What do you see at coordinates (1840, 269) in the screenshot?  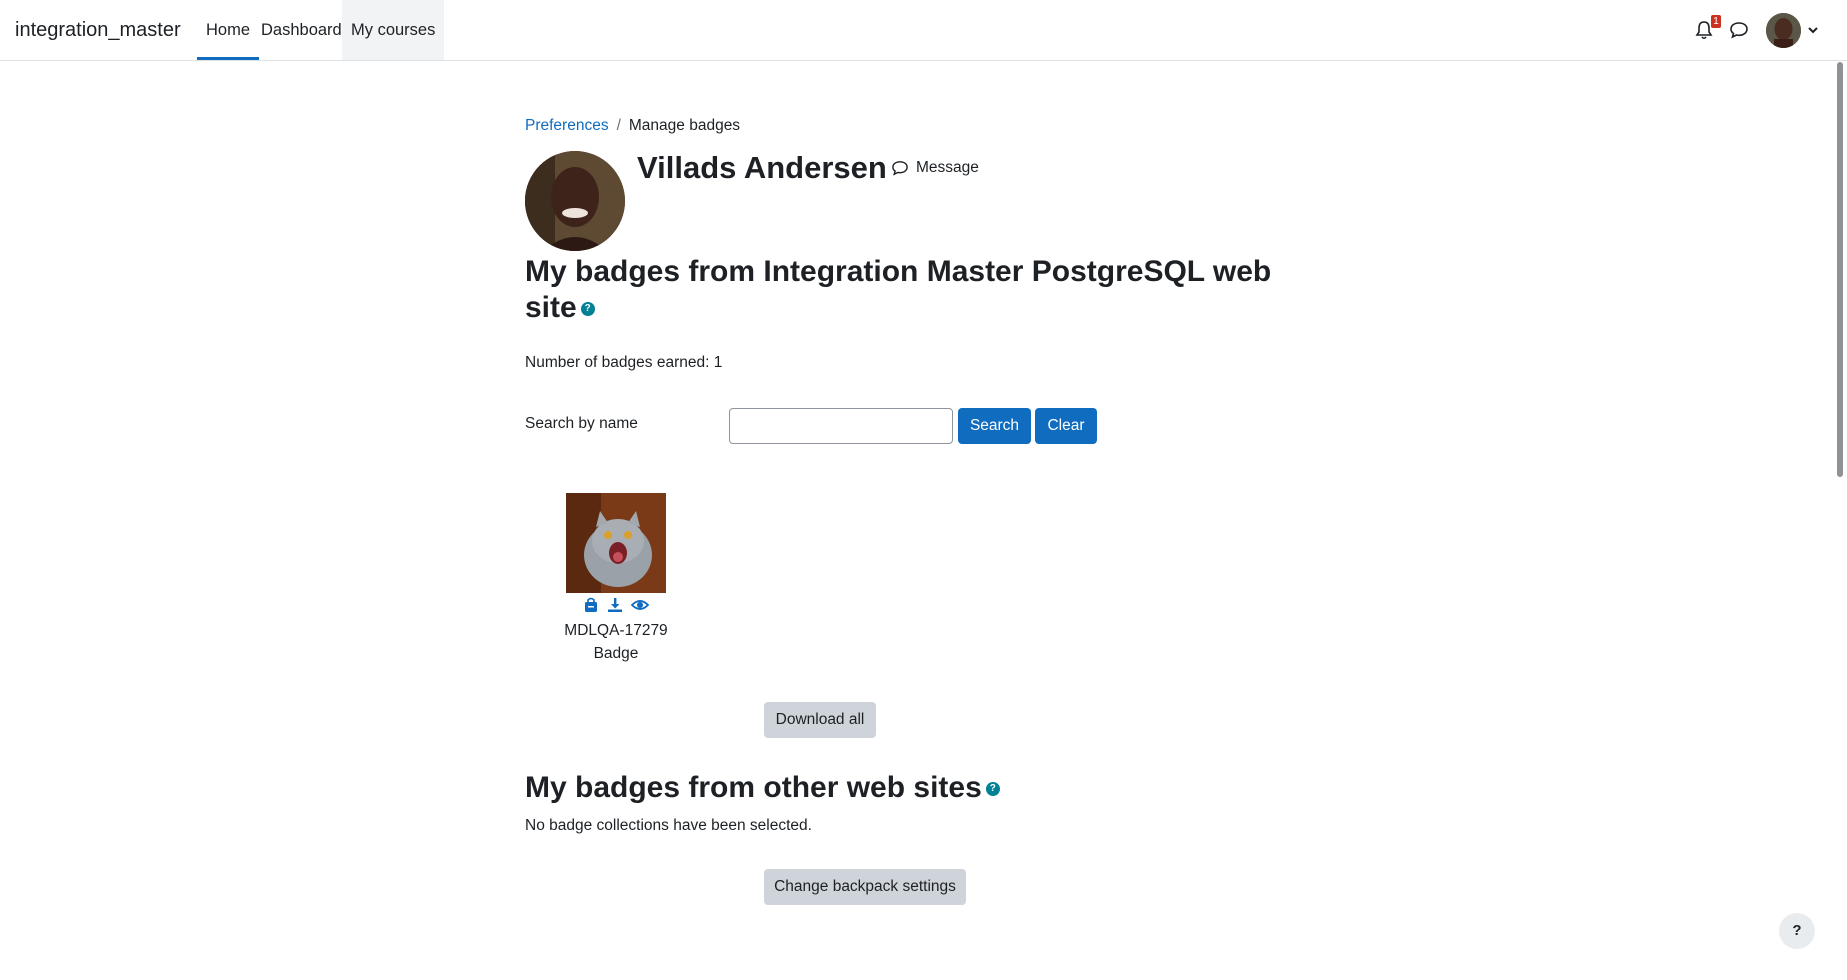 I see `scrollbar-thumb` at bounding box center [1840, 269].